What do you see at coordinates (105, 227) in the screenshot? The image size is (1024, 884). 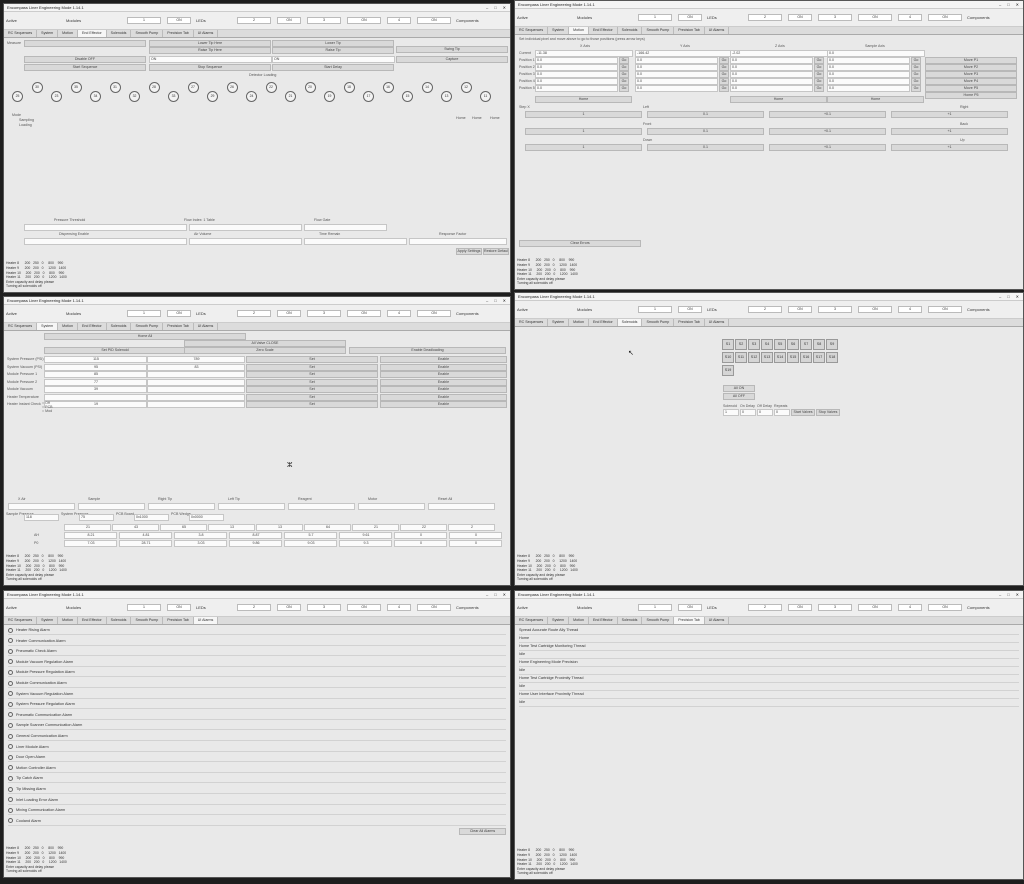 I see `pressure-threshold-field` at bounding box center [105, 227].